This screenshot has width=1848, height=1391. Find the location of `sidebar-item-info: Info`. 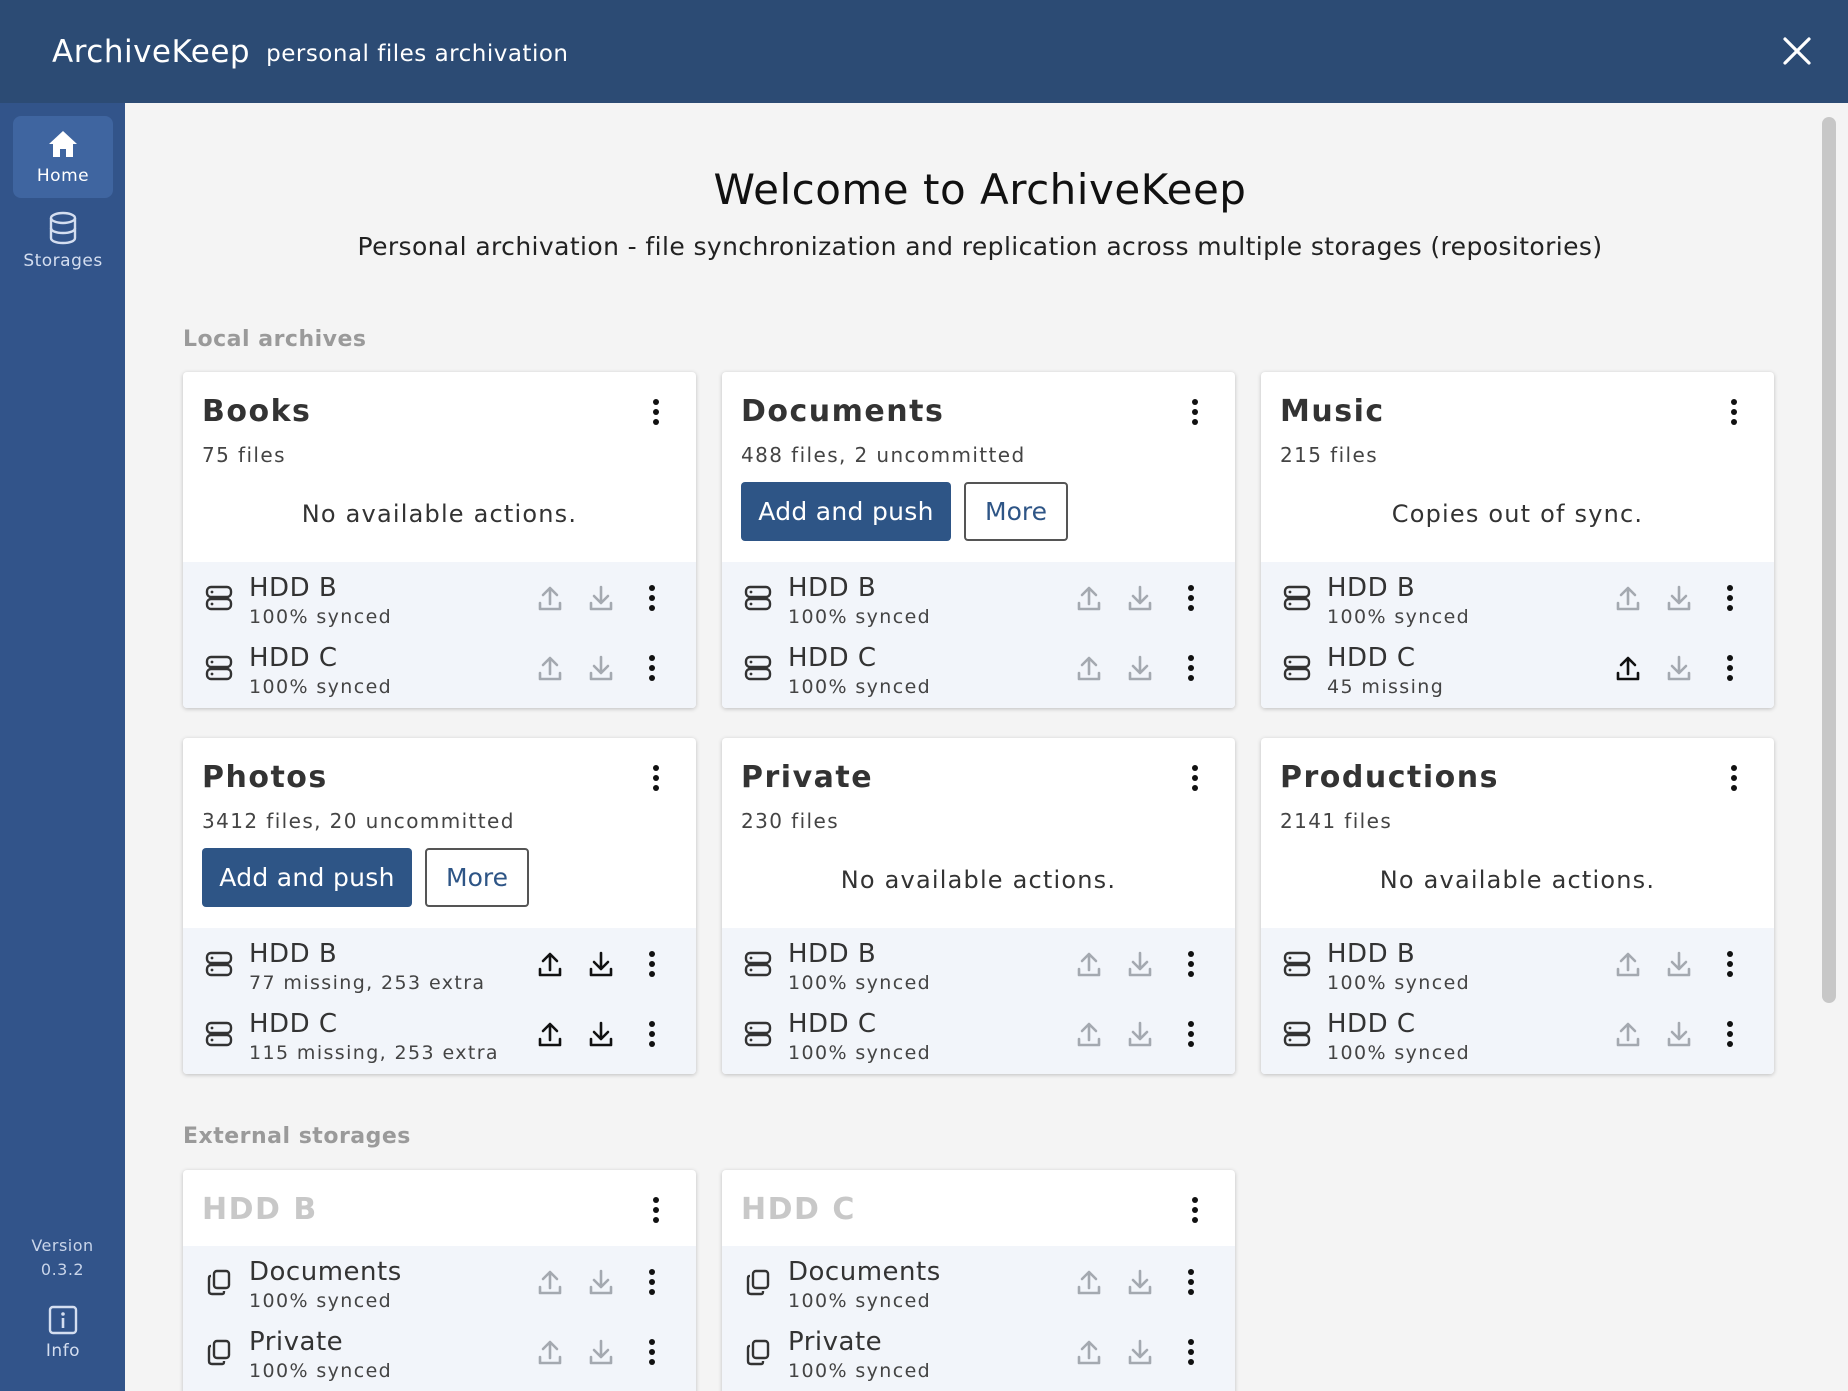

sidebar-item-info: Info is located at coordinates (63, 1333).